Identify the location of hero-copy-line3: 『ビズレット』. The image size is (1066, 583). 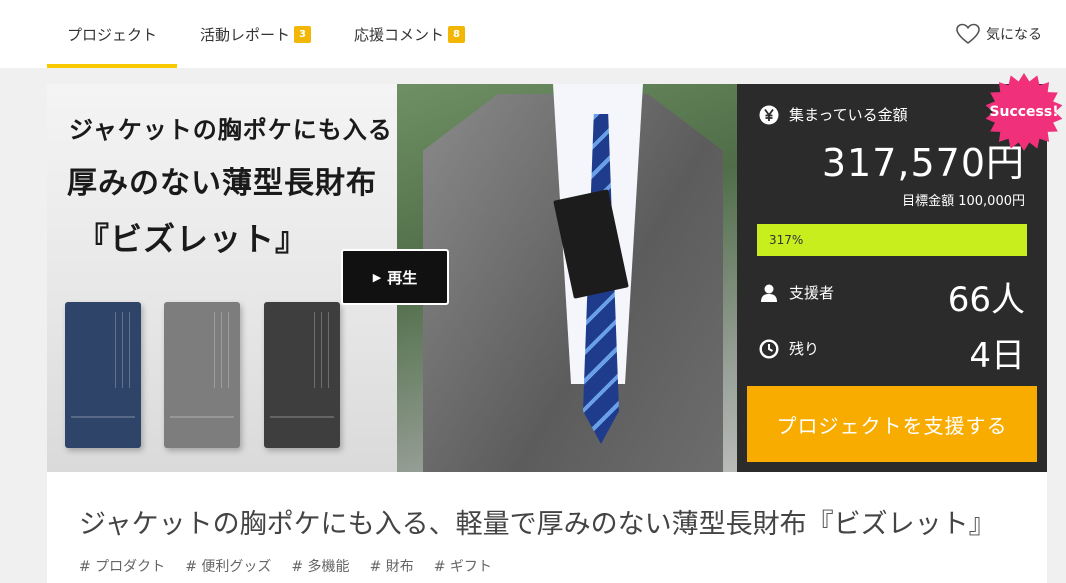
(193, 239).